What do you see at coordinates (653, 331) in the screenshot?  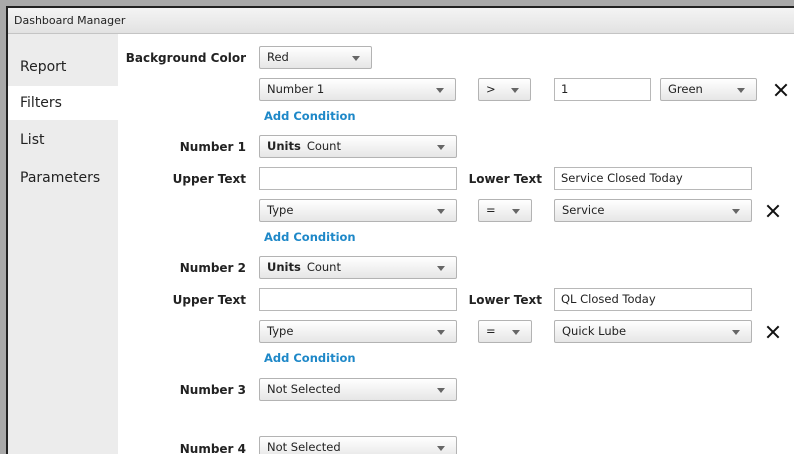 I see `number-2-condition-value-select: Quick Lube` at bounding box center [653, 331].